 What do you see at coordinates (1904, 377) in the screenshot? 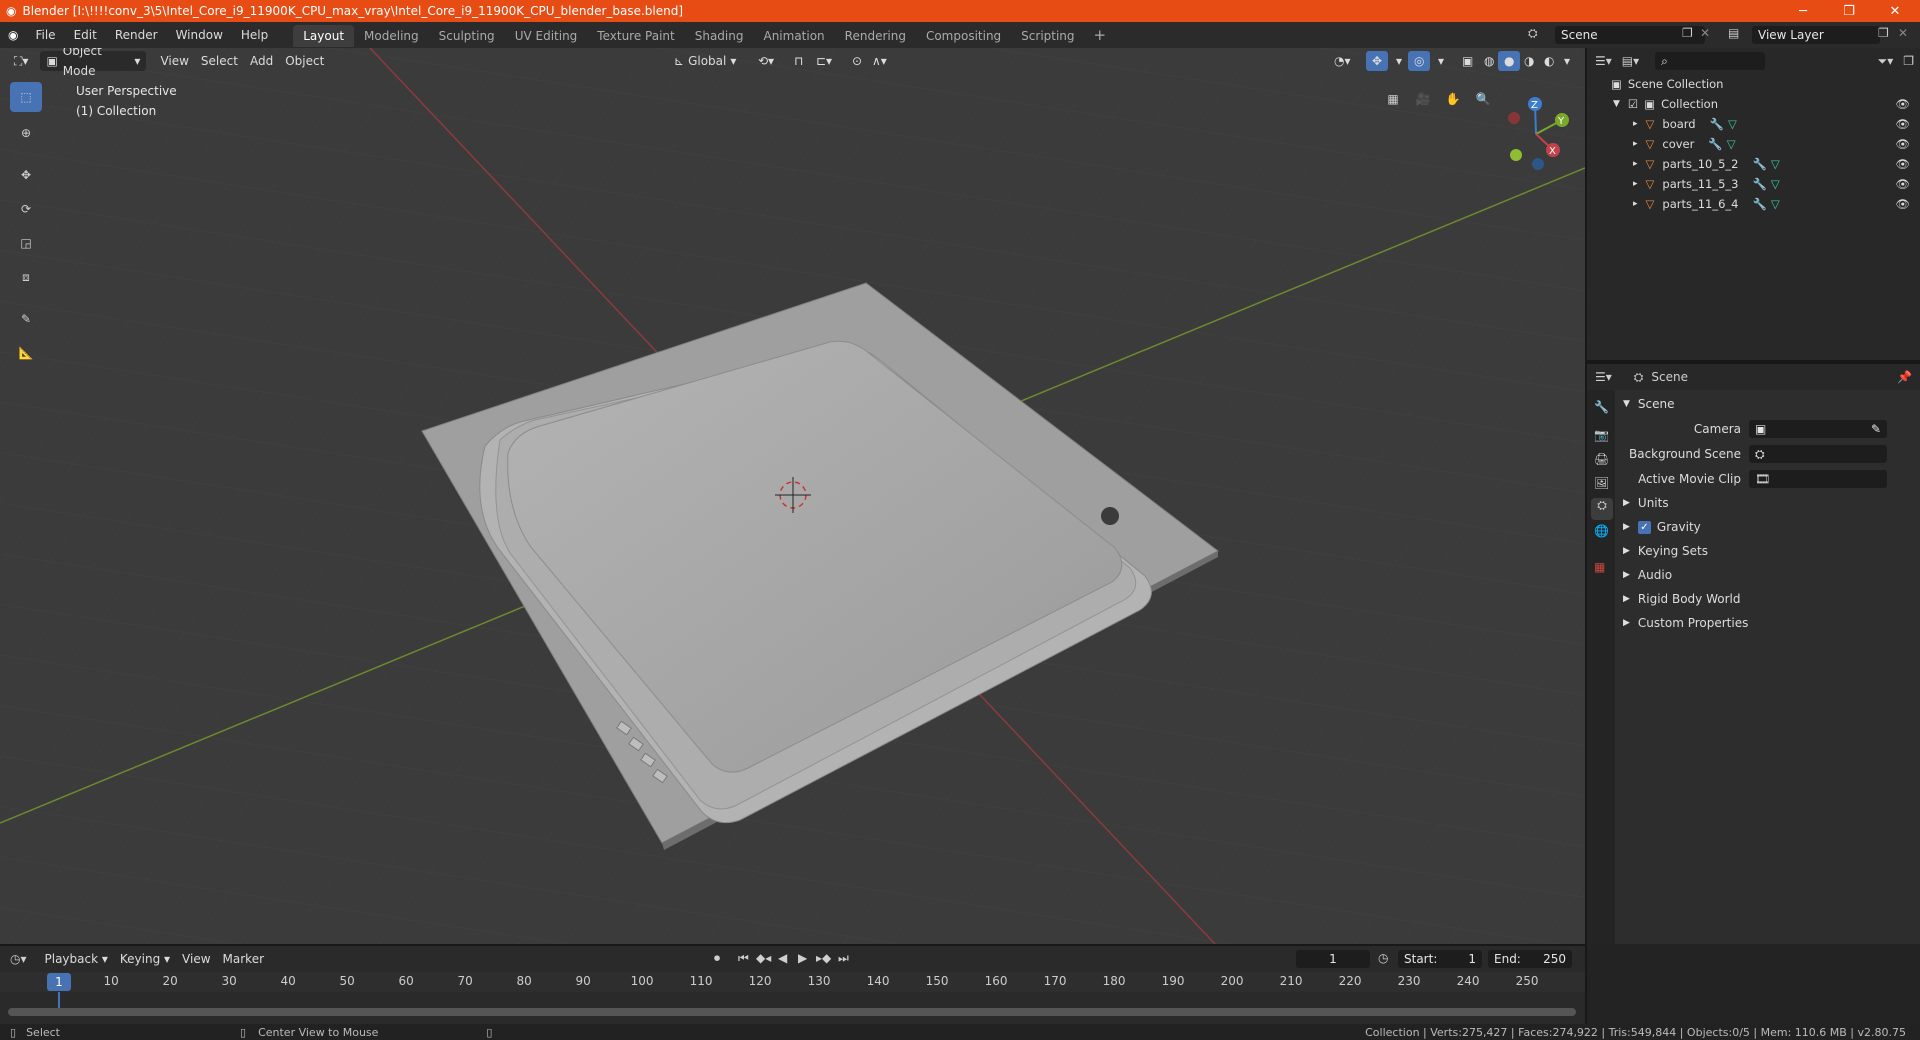
I see `pin-icon: 📌` at bounding box center [1904, 377].